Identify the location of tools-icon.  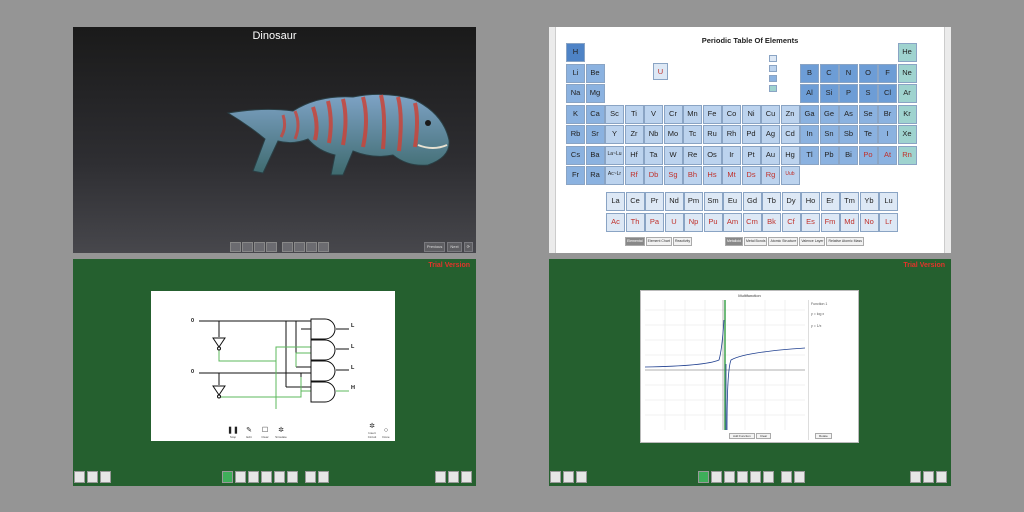
(310, 477).